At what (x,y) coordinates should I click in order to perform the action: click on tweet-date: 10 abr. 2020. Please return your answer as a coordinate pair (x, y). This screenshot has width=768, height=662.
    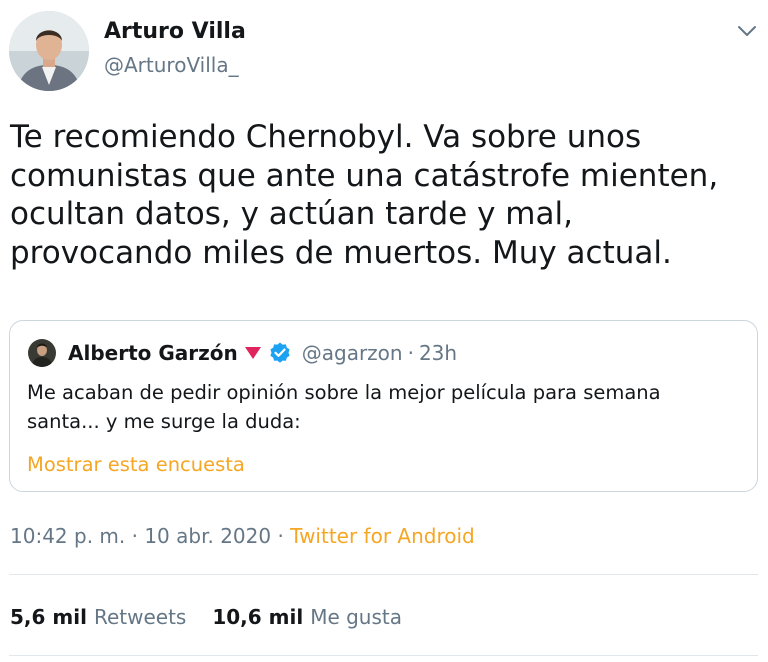
    Looking at the image, I should click on (207, 536).